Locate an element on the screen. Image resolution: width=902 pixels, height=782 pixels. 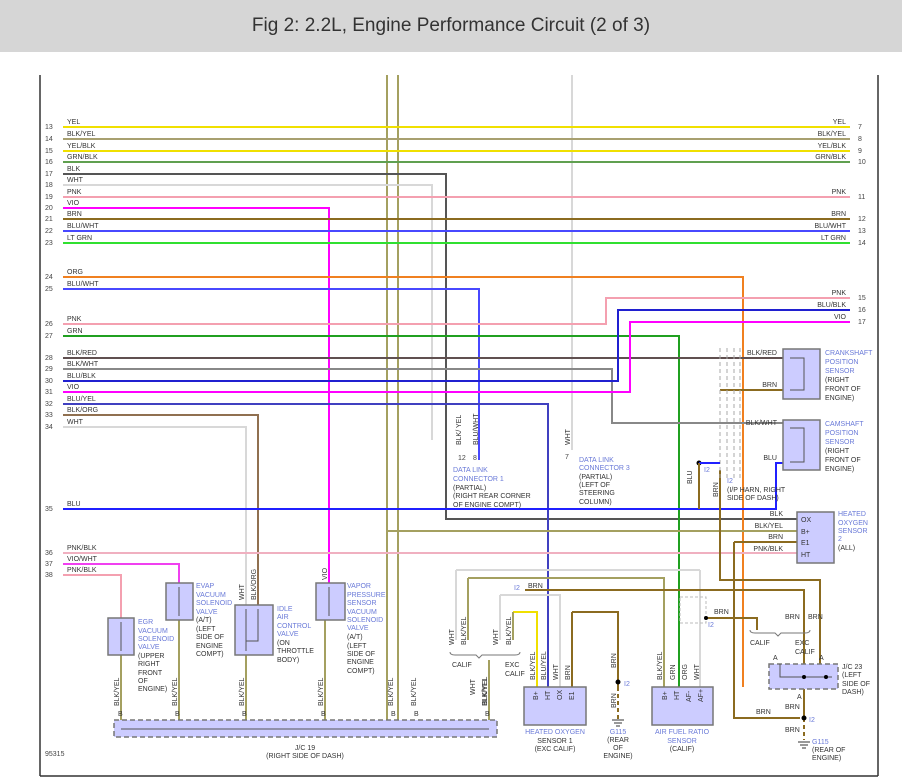
svg-text: BLK/ORG is located at coordinates (82, 410).